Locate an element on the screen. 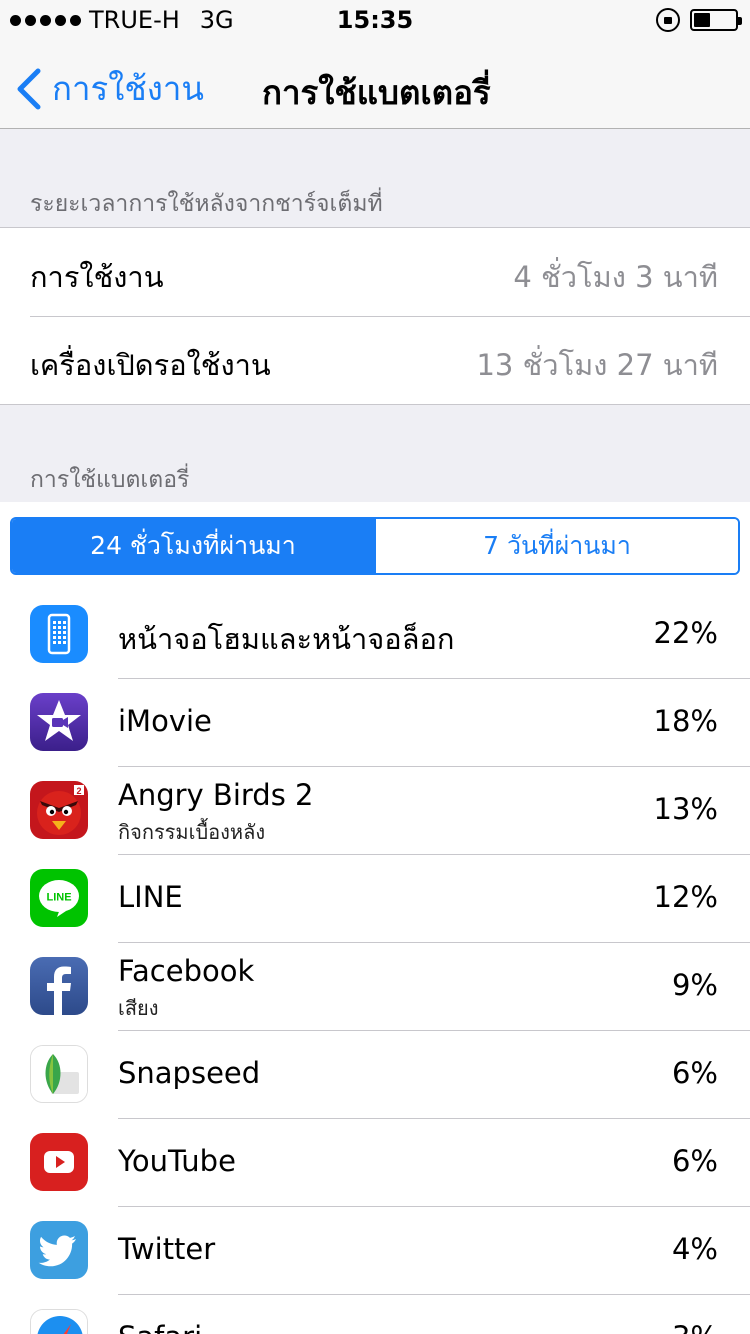 This screenshot has width=750, height=1334. line-icon: LINE is located at coordinates (59, 898).